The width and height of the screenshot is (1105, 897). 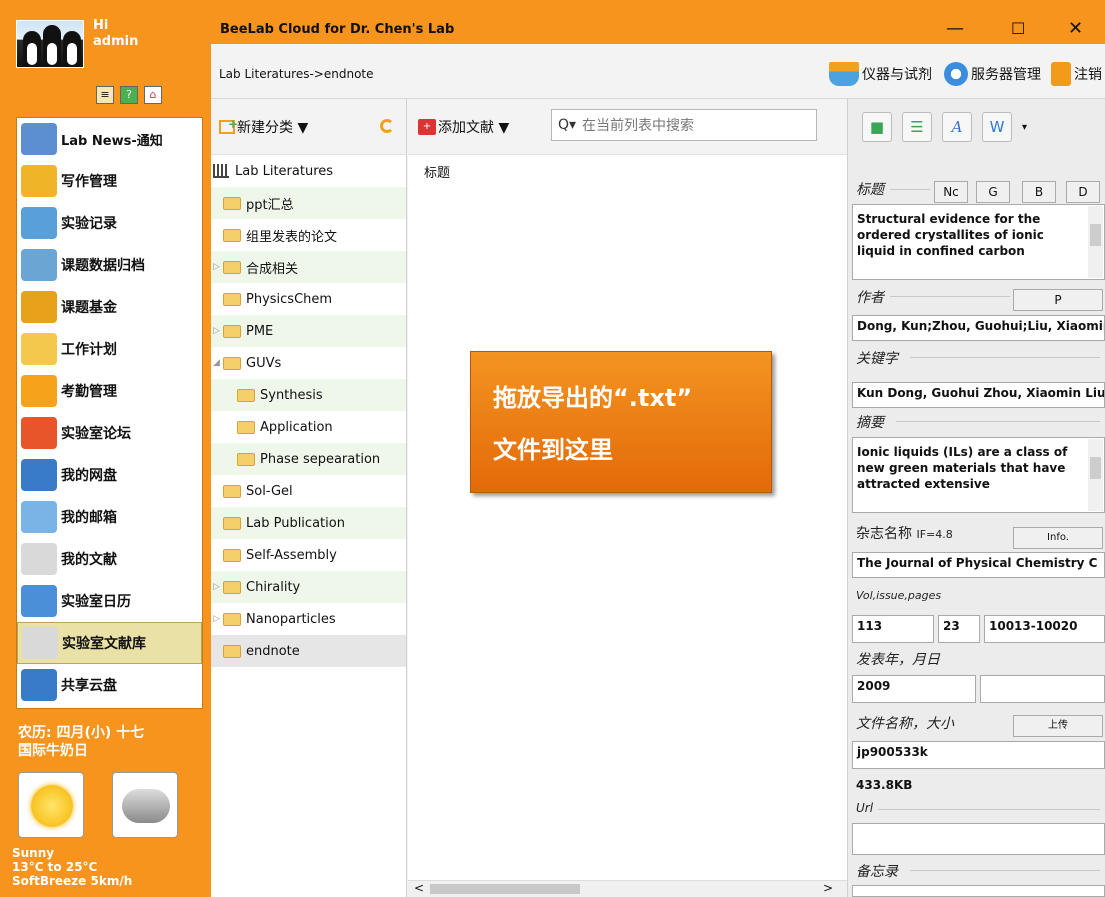 What do you see at coordinates (1039, 192) in the screenshot?
I see `title-b-button: B` at bounding box center [1039, 192].